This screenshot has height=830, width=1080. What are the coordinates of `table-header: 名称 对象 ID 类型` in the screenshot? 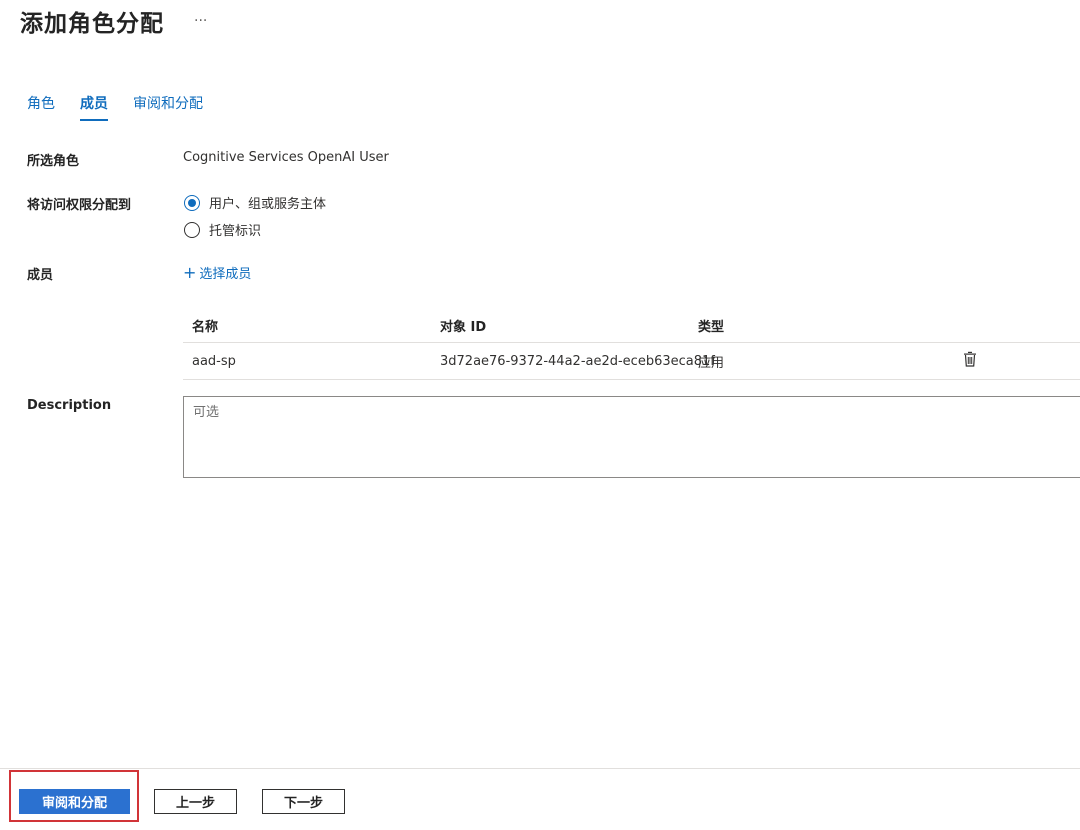 It's located at (631, 325).